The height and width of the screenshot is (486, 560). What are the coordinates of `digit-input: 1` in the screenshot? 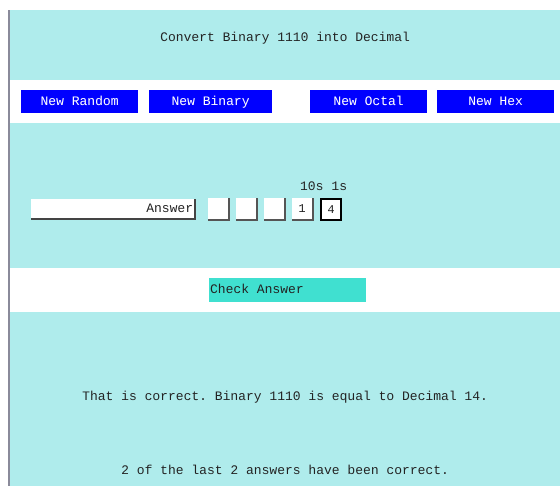 It's located at (303, 209).